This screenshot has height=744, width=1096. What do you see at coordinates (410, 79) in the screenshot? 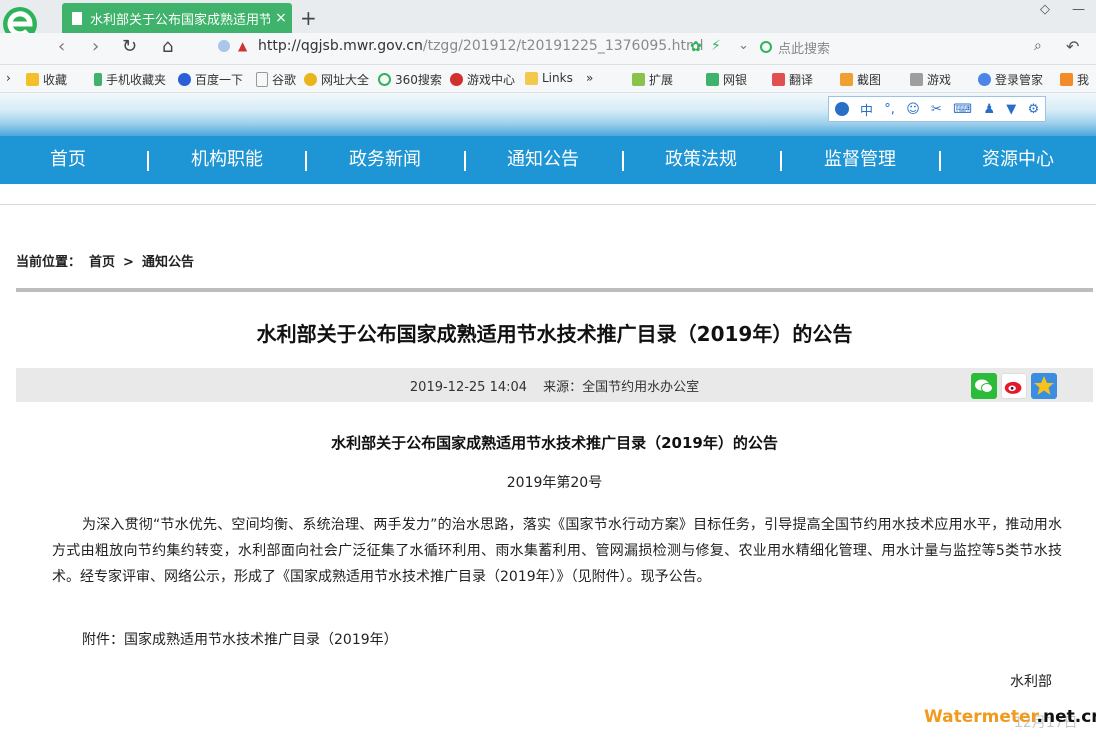
I see `bookmark-360: 360搜索` at bounding box center [410, 79].